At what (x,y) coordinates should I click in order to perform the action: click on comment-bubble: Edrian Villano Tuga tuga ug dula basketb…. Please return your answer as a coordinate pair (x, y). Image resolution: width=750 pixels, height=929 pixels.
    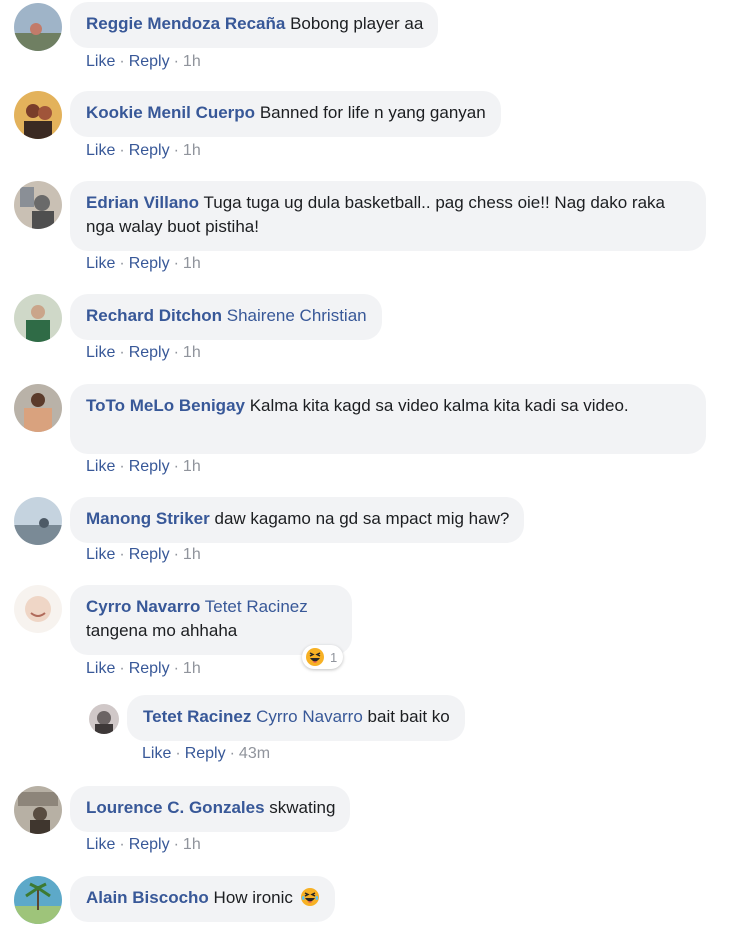
    Looking at the image, I should click on (388, 216).